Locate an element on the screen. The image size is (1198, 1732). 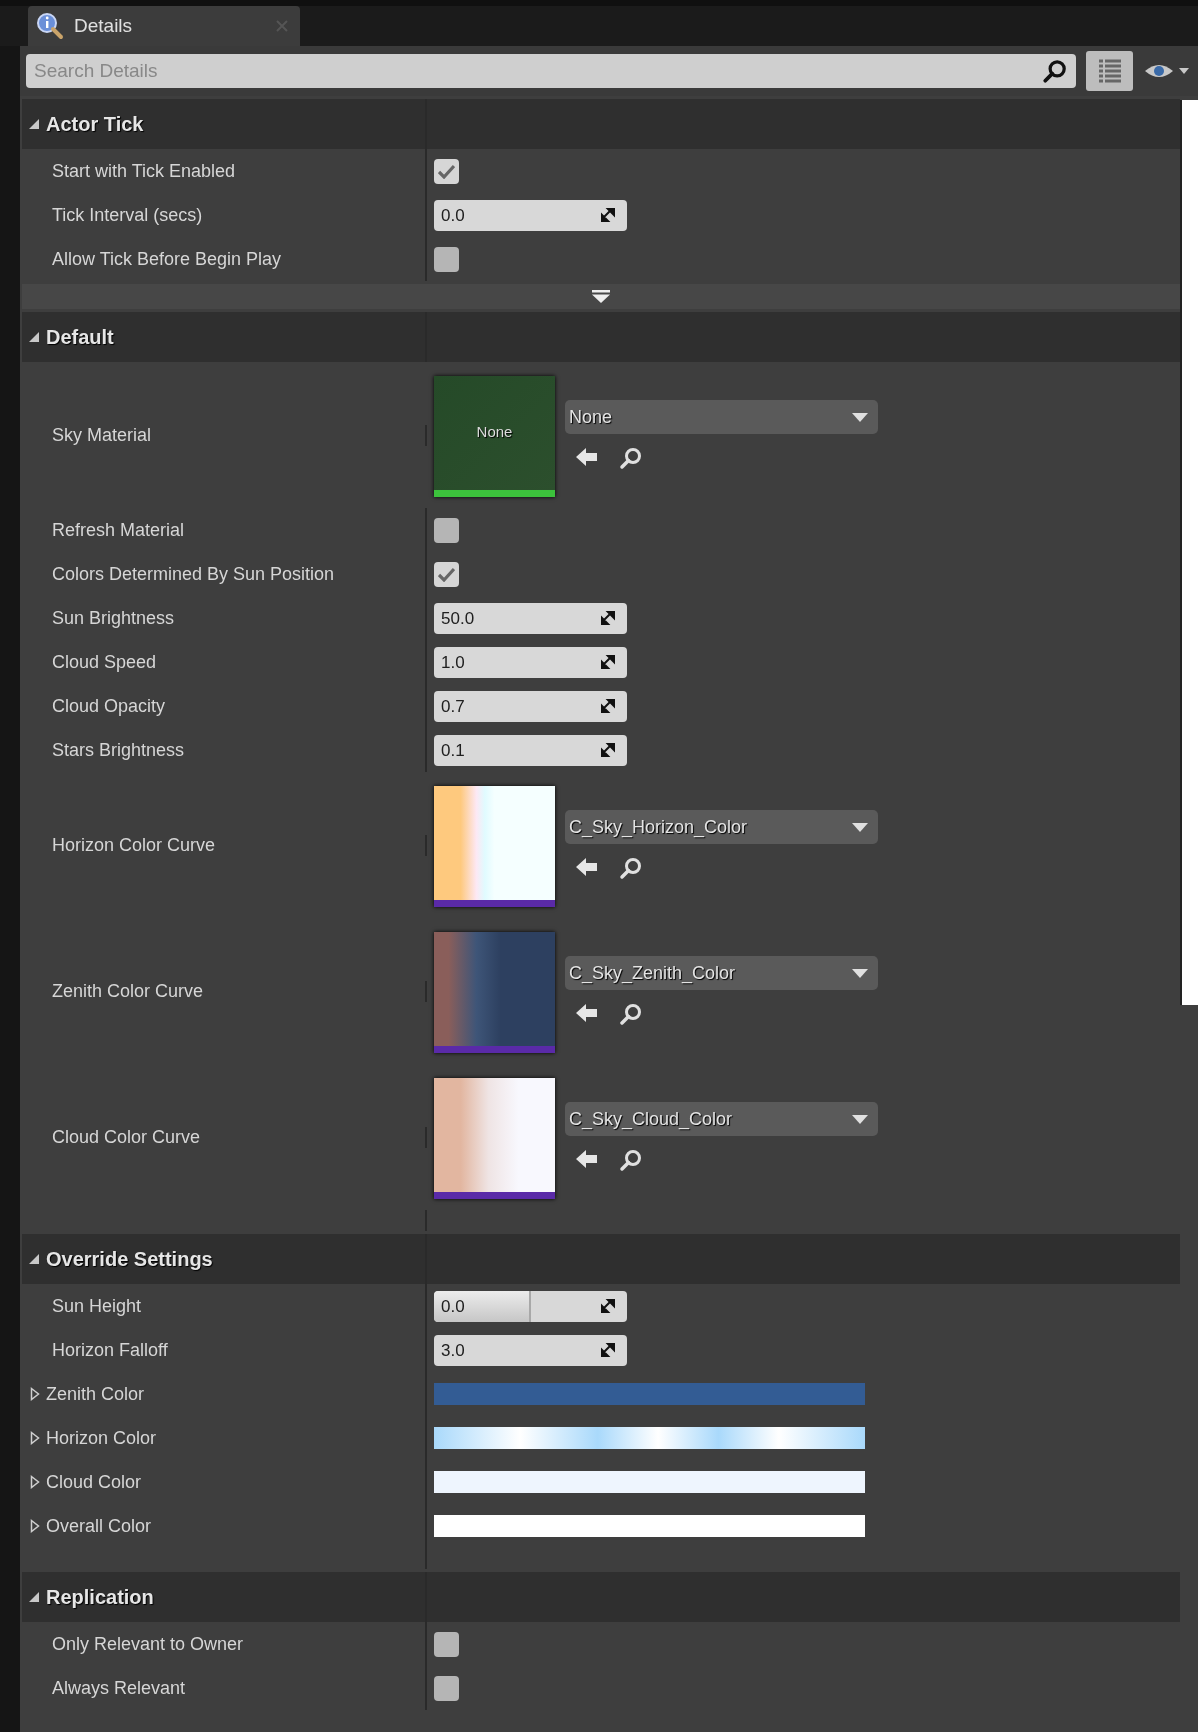
field-value: 50.0 is located at coordinates (458, 618).